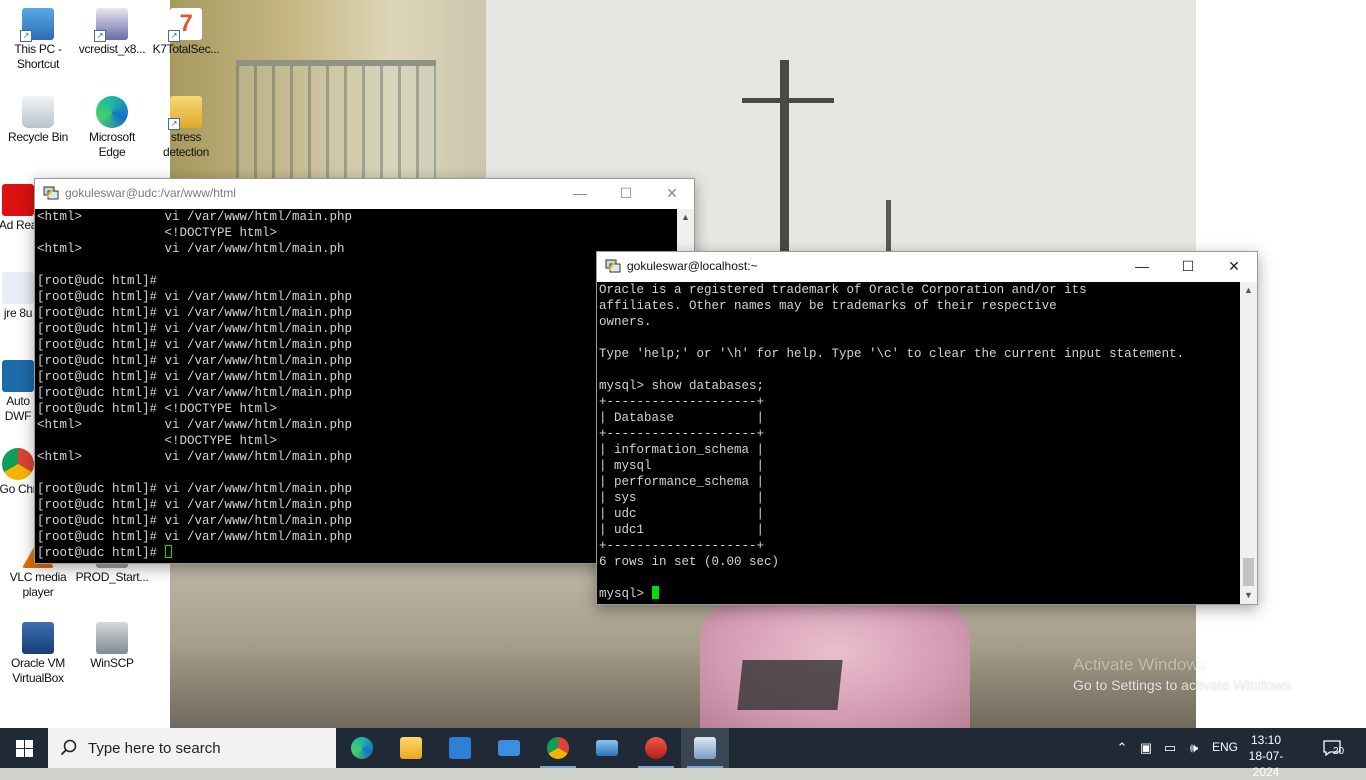  I want to click on desktop-icon-recycle-bin: Recycle Bin, so click(38, 120).